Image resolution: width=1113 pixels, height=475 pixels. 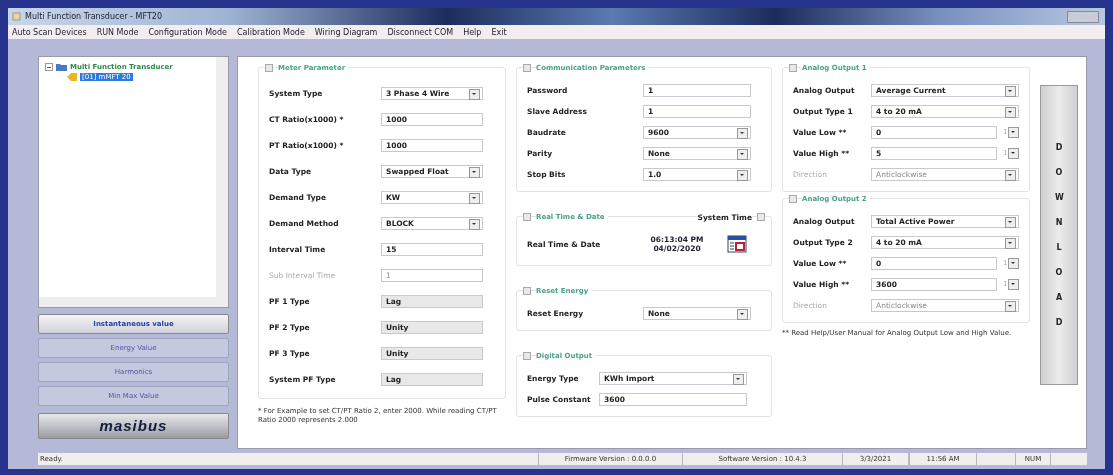 I want to click on window-title: Multi Function Transducer - MFT20, so click(x=93, y=16).